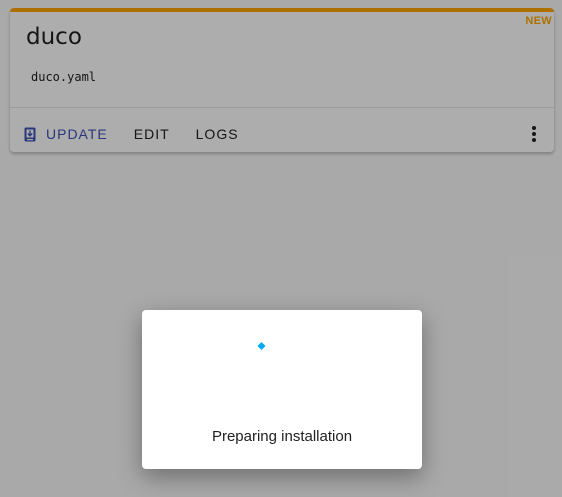  What do you see at coordinates (262, 346) in the screenshot?
I see `loading-spinner-icon` at bounding box center [262, 346].